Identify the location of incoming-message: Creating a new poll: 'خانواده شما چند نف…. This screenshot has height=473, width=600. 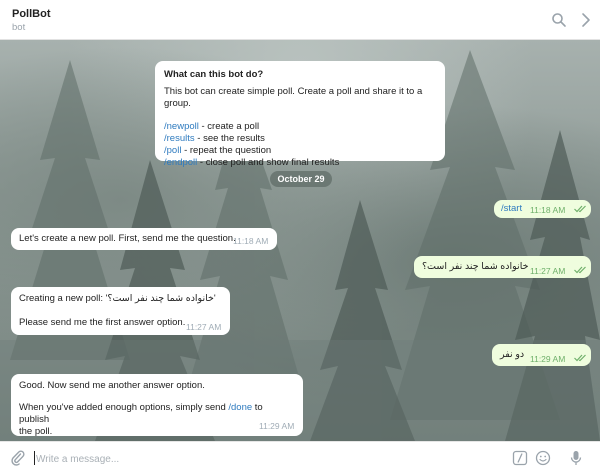
(120, 311).